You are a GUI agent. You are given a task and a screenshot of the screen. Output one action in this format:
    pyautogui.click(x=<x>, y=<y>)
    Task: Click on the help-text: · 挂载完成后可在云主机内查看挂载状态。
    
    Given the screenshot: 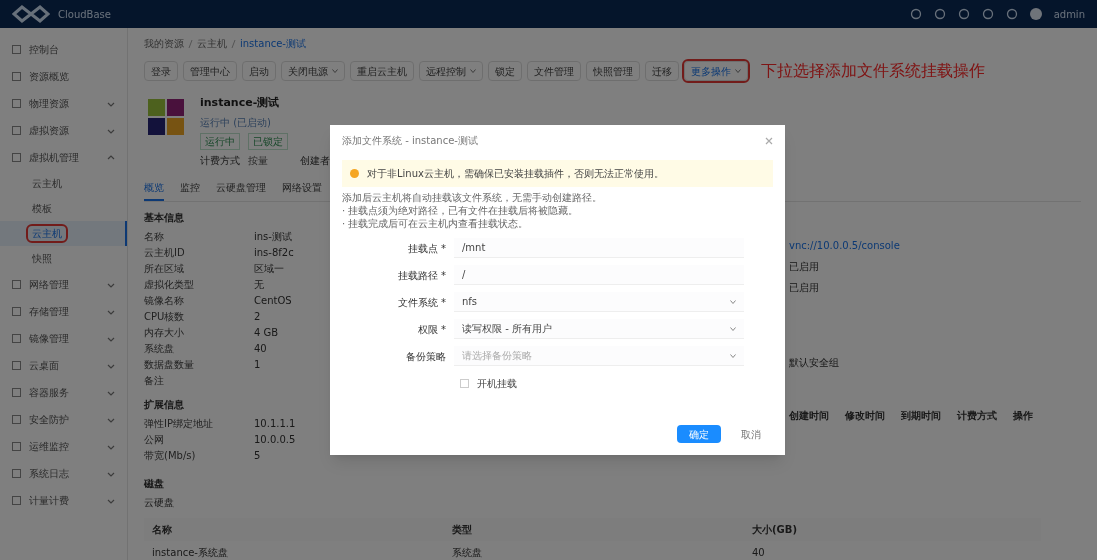 What is the action you would take?
    pyautogui.click(x=435, y=223)
    